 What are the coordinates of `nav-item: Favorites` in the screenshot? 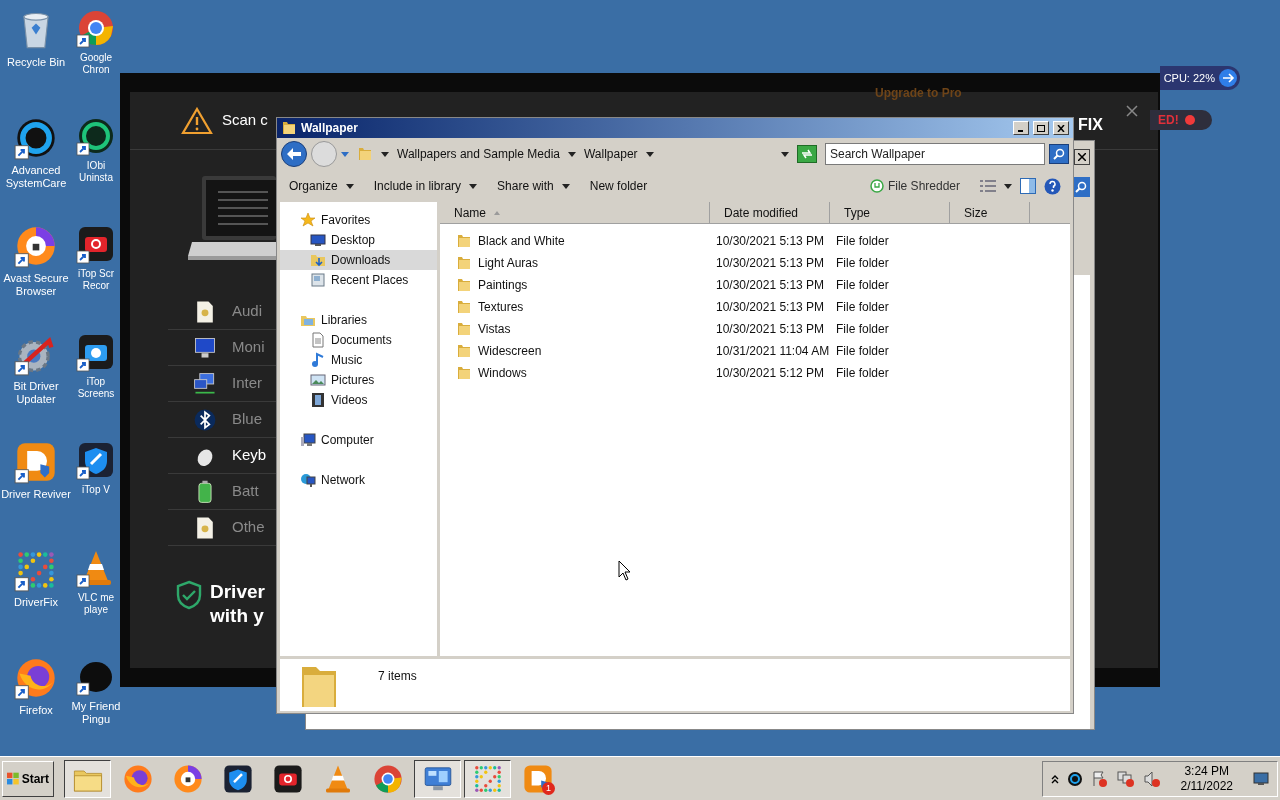 It's located at (358, 220).